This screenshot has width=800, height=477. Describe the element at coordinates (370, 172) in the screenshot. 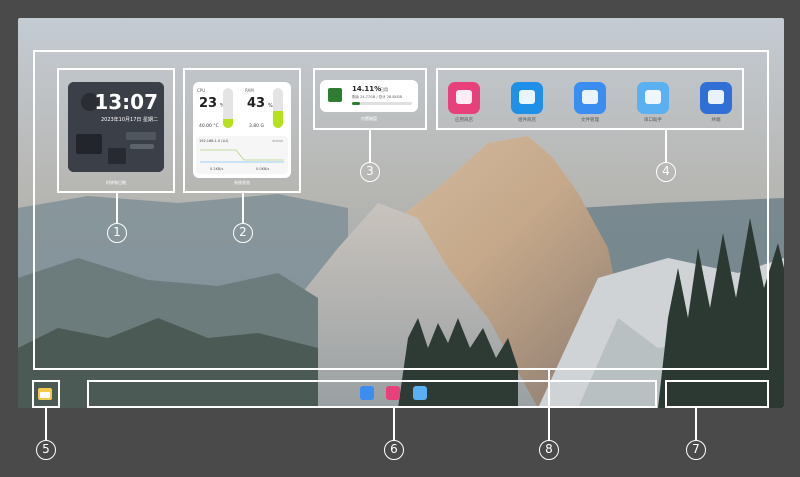

I see `callout-3: 3` at that location.